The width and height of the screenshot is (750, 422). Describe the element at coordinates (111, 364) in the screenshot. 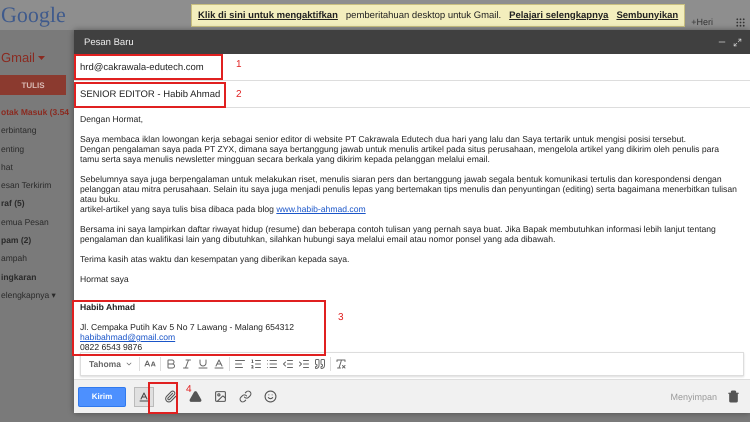

I see `font-dropdown: Tahoma` at that location.